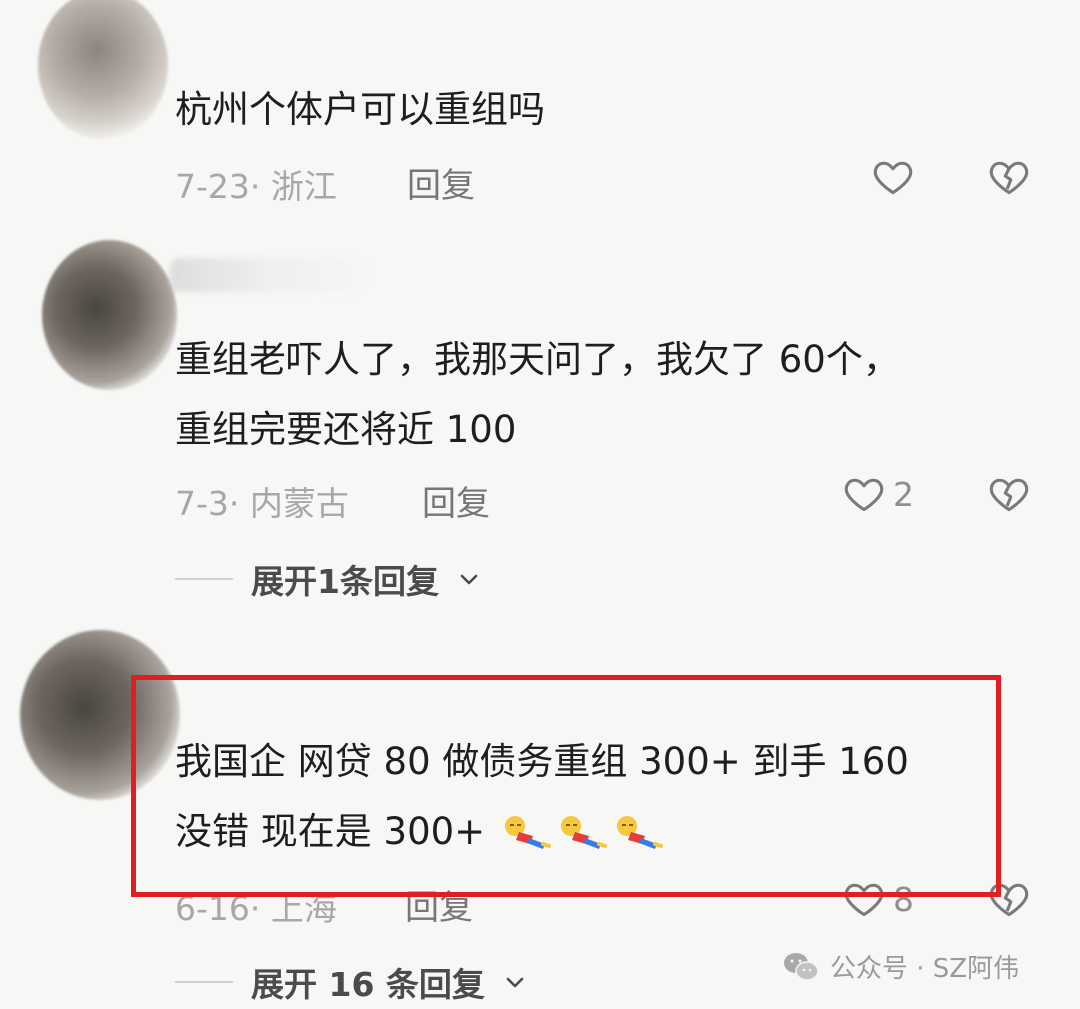 The width and height of the screenshot is (1080, 1009). I want to click on comment-date-location: 7-3· 内蒙古, so click(262, 503).